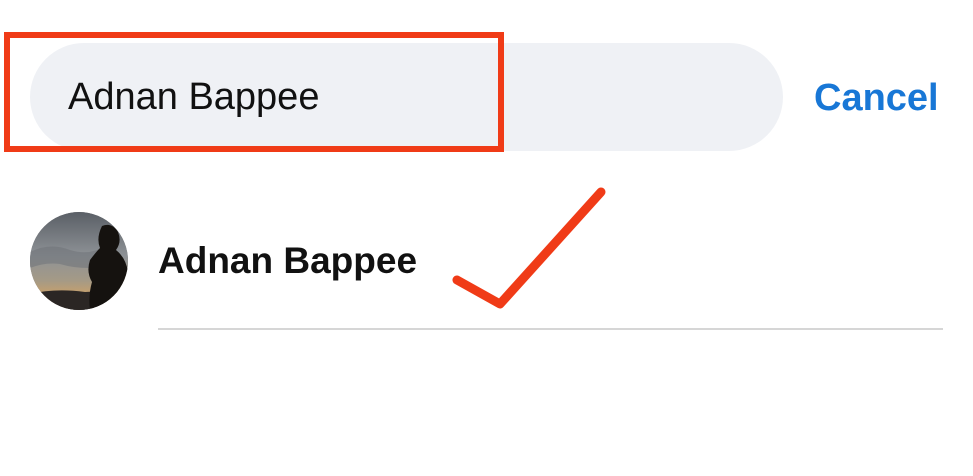  I want to click on avatar, so click(79, 261).